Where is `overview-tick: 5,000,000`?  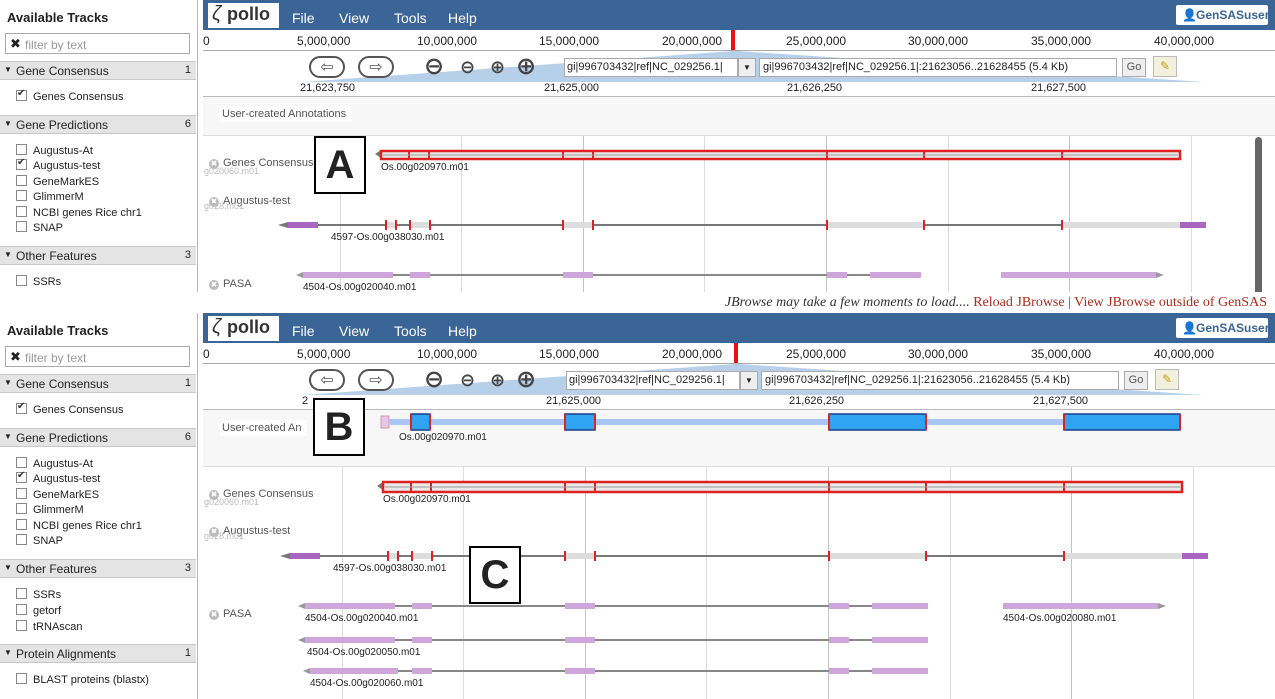 overview-tick: 5,000,000 is located at coordinates (324, 41).